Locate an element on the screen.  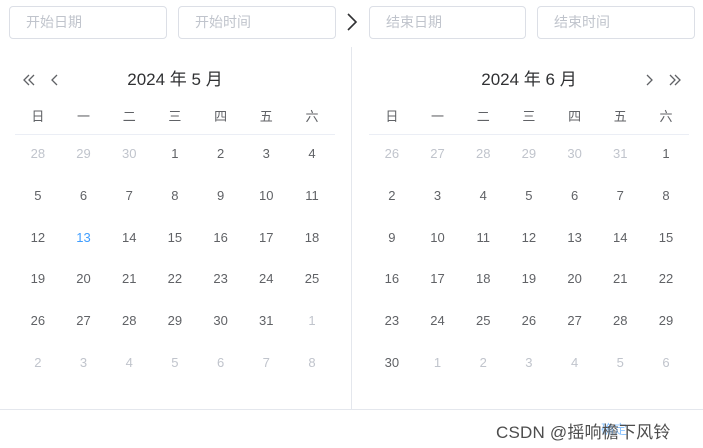
start-date-input: 开始日期 is located at coordinates (88, 22).